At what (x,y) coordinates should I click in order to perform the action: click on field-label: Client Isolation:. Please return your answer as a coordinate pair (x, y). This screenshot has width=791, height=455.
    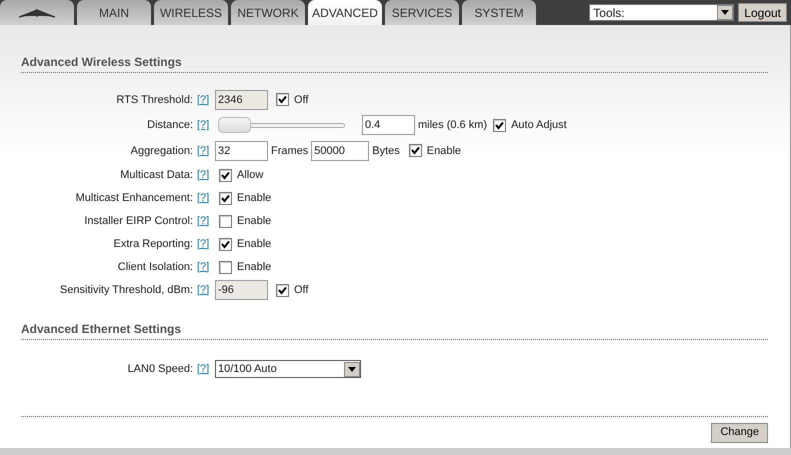
    Looking at the image, I should click on (154, 267).